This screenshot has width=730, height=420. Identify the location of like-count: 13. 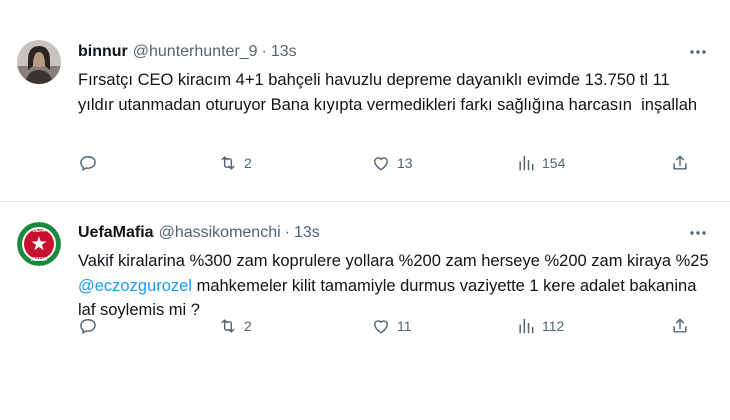
(405, 163).